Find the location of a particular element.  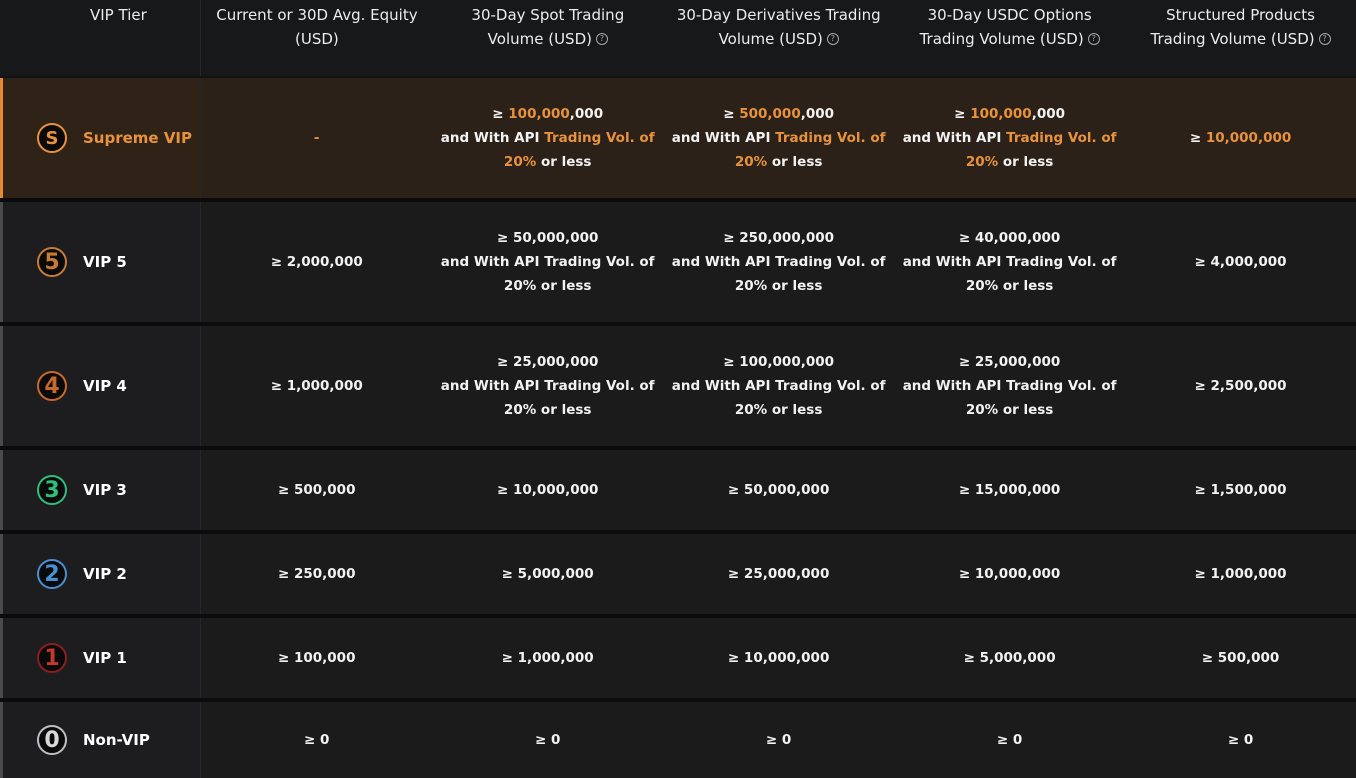

tier-cell: 2 VIP 2 is located at coordinates (102, 574).